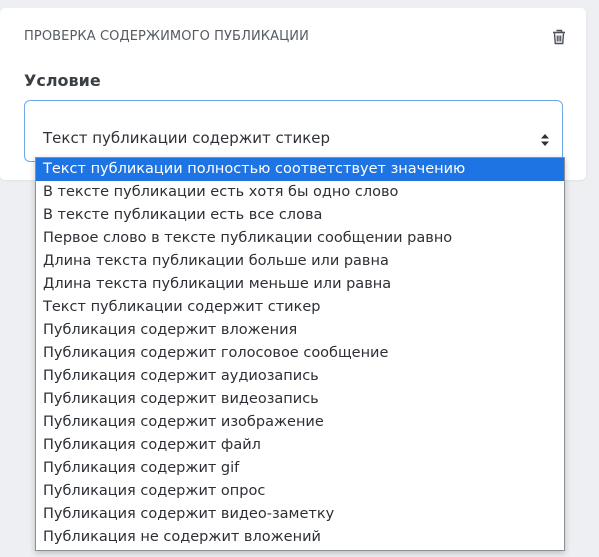  I want to click on dropdown-option: Длина текста публикации больше или равна, so click(300, 261).